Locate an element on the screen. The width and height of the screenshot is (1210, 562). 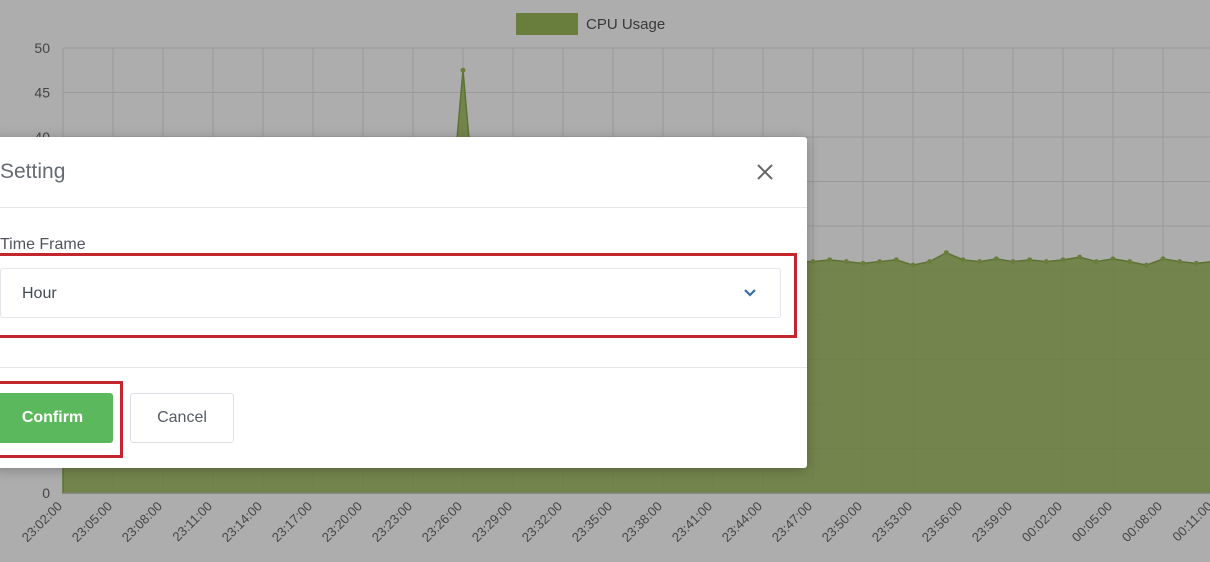
chevron-down-icon is located at coordinates (750, 293).